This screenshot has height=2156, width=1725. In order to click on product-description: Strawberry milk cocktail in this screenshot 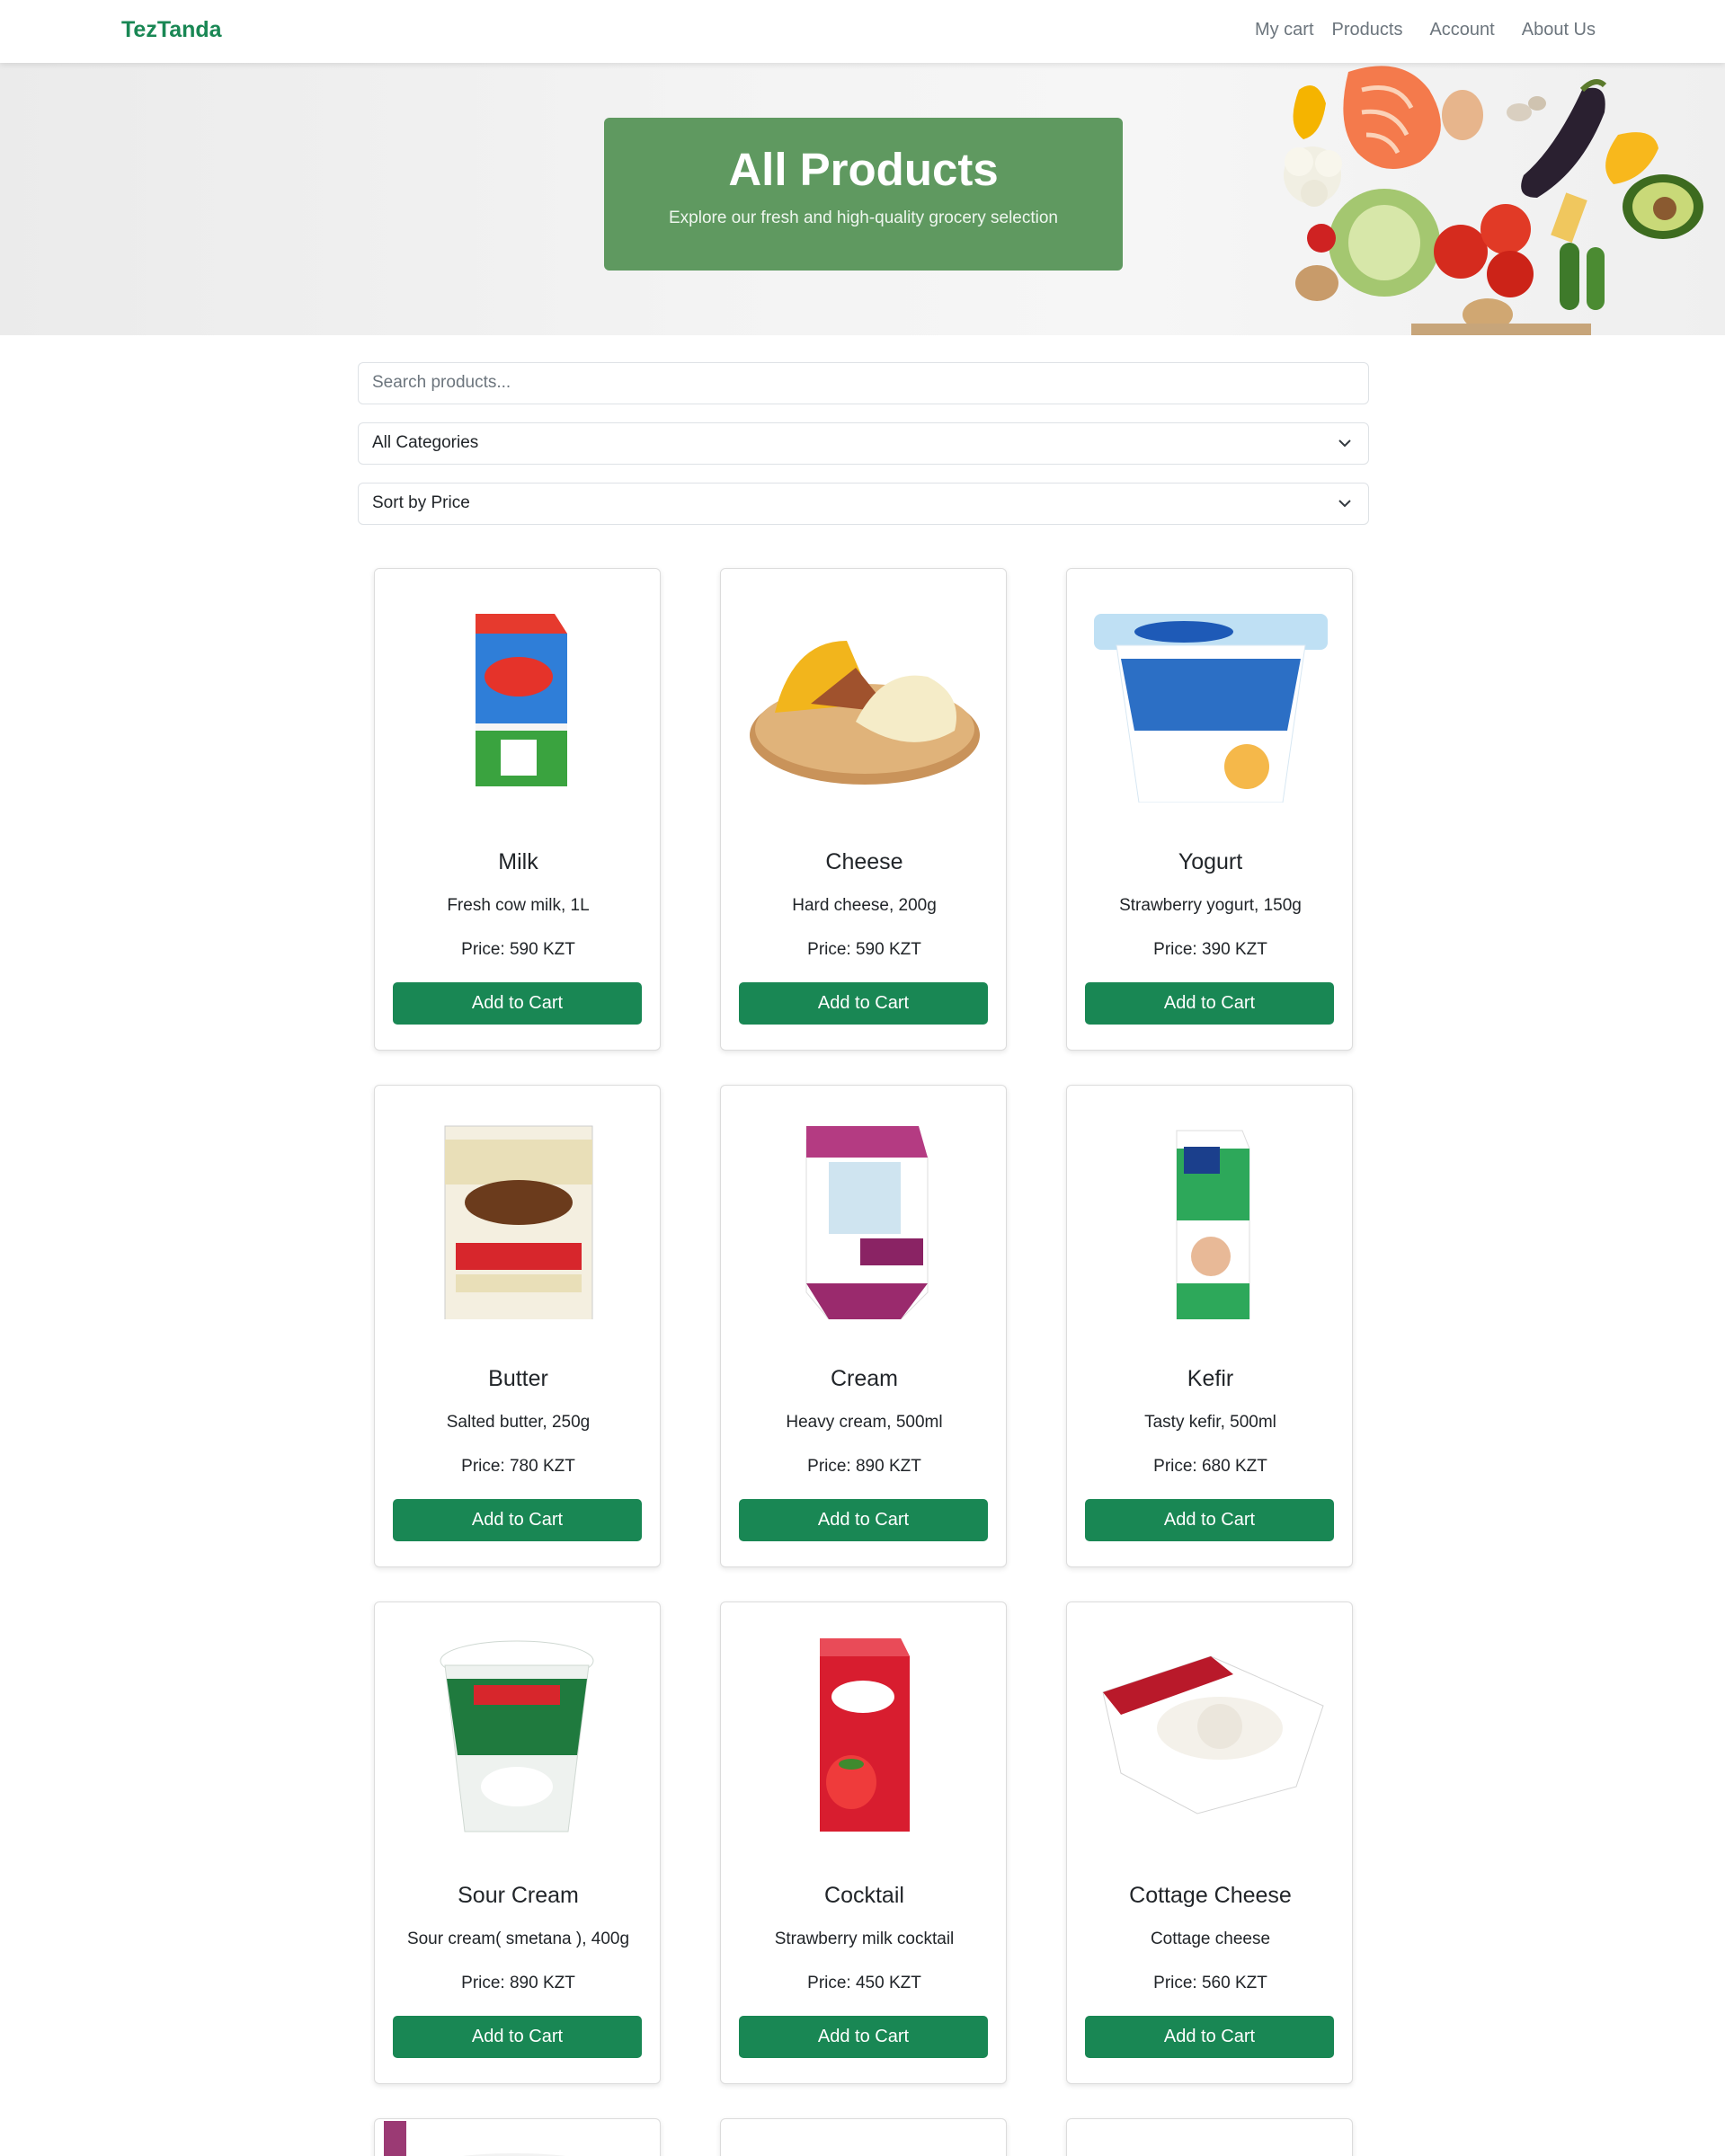, I will do `click(864, 1939)`.